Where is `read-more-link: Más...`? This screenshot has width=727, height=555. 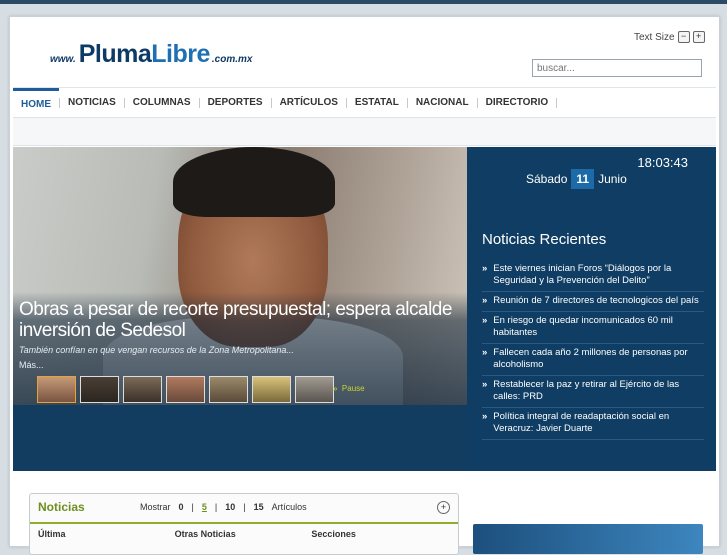
read-more-link: Más... is located at coordinates (31, 365).